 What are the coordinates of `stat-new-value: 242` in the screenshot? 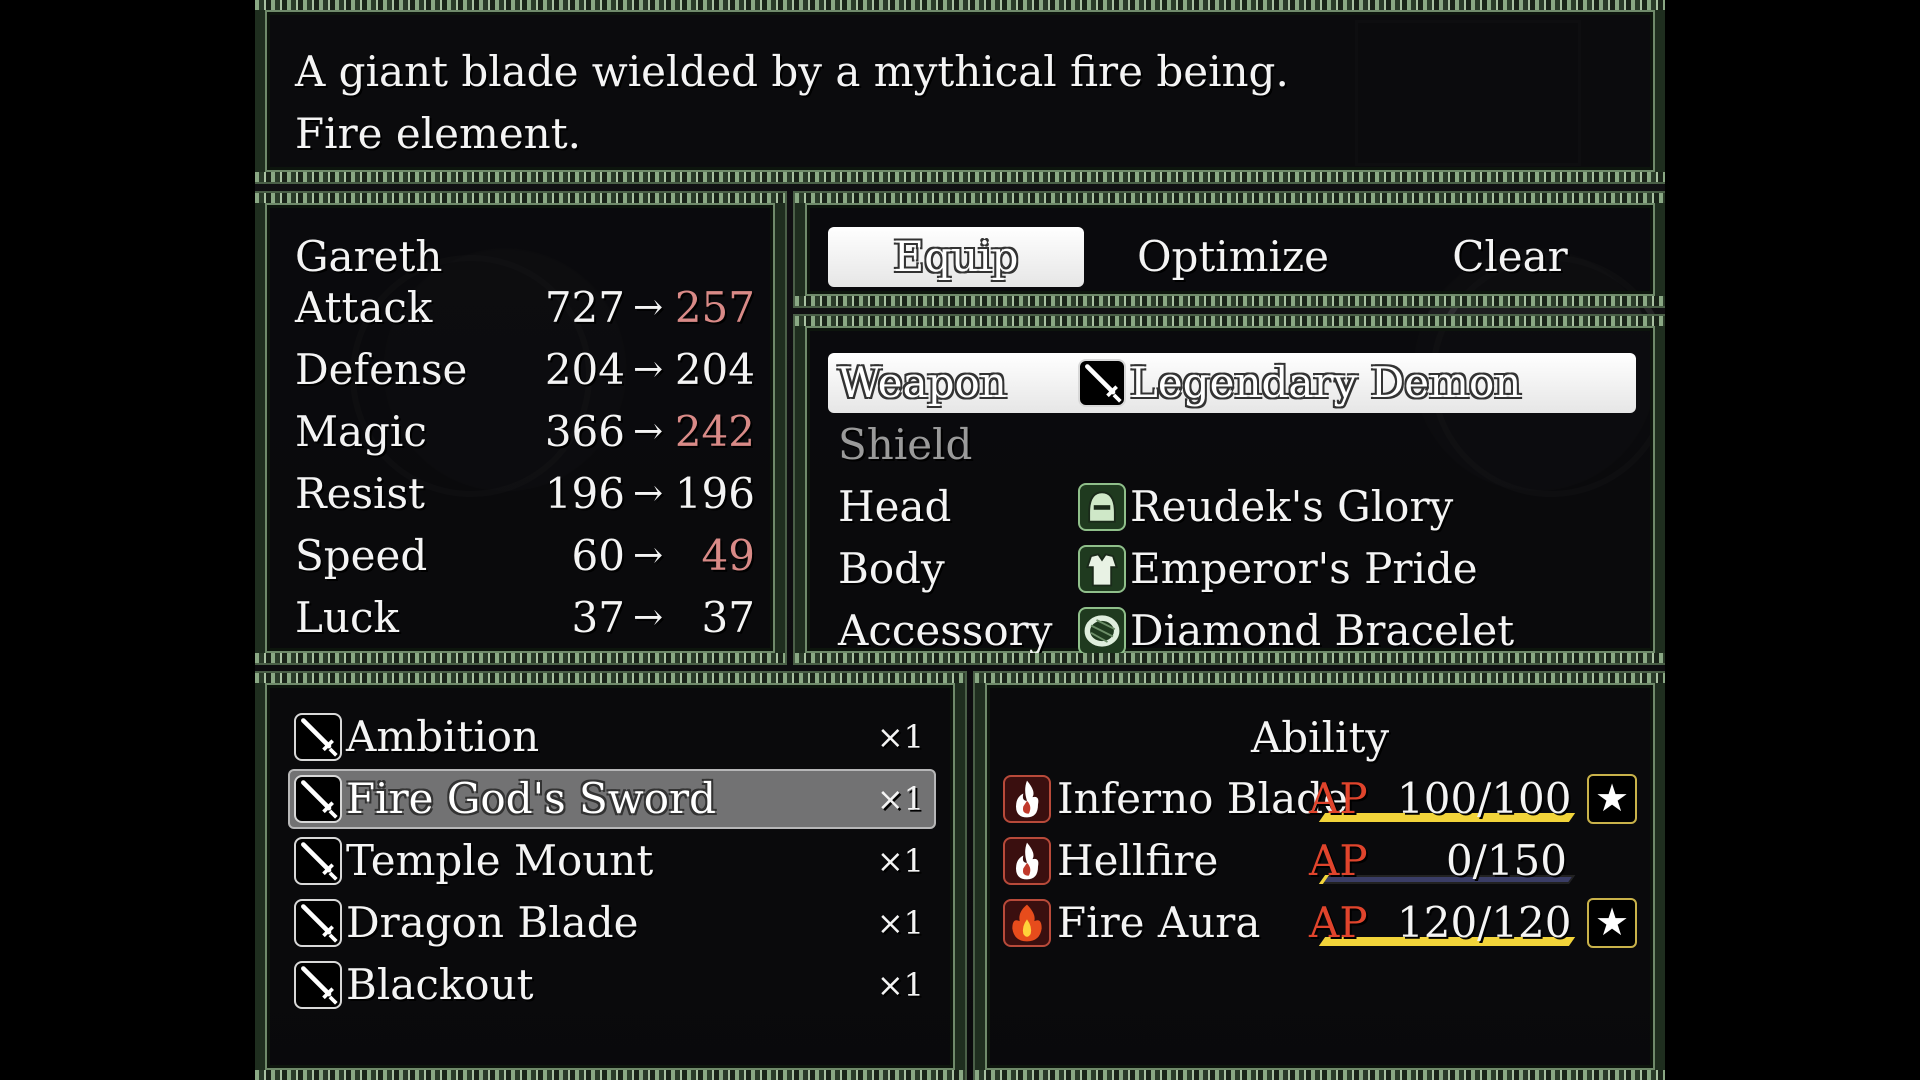 It's located at (714, 431).